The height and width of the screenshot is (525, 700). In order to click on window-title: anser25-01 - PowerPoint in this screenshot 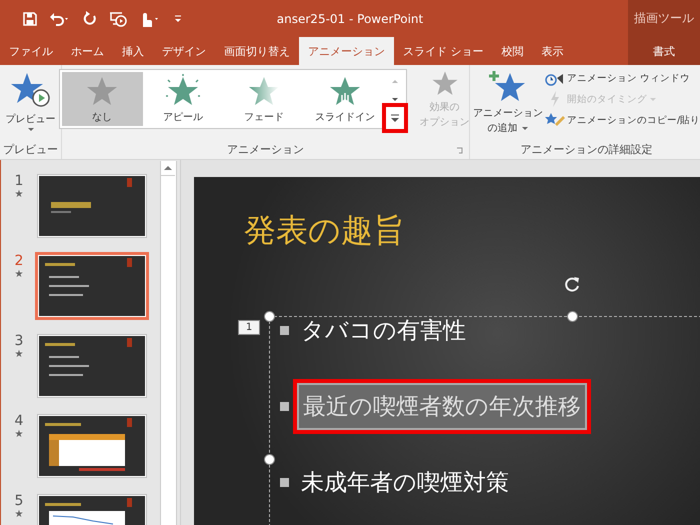, I will do `click(350, 19)`.